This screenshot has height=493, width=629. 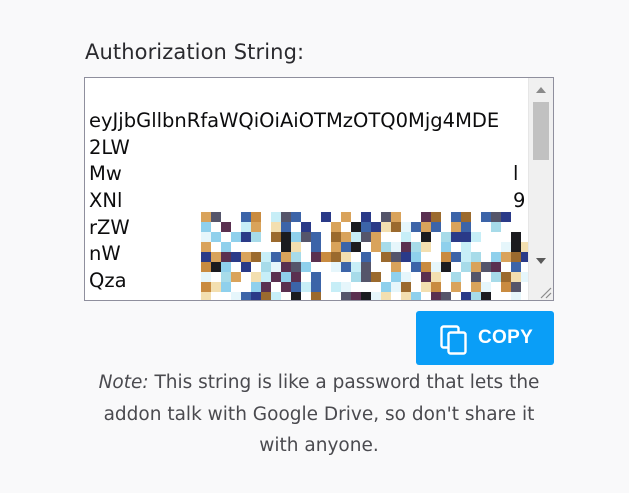 I want to click on scrollbar-thumb, so click(x=541, y=131).